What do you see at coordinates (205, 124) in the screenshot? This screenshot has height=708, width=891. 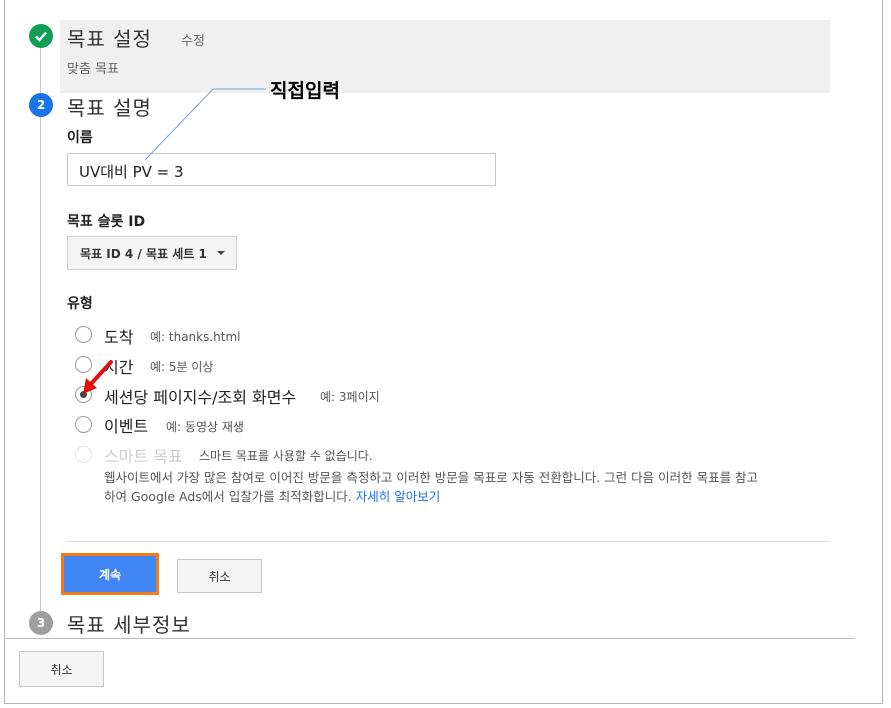 I see `callout-leader-line` at bounding box center [205, 124].